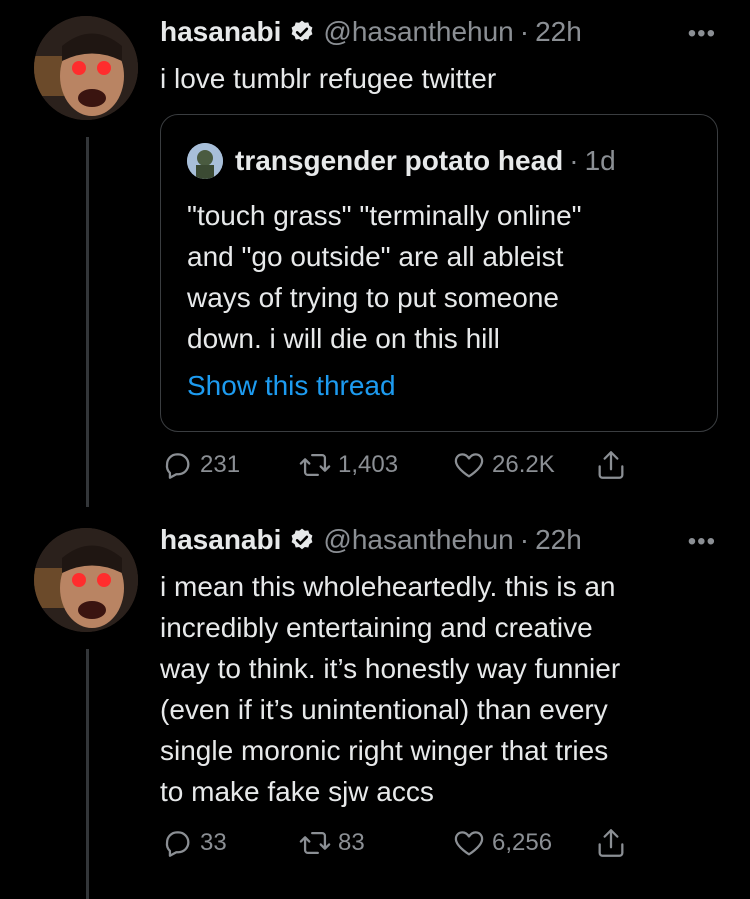  I want to click on retweet-count: 1,403, so click(368, 464).